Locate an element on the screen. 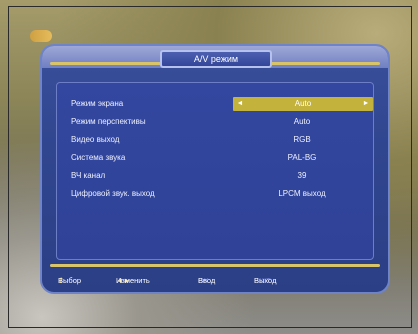 This screenshot has height=334, width=418. channel-logo is located at coordinates (41, 36).